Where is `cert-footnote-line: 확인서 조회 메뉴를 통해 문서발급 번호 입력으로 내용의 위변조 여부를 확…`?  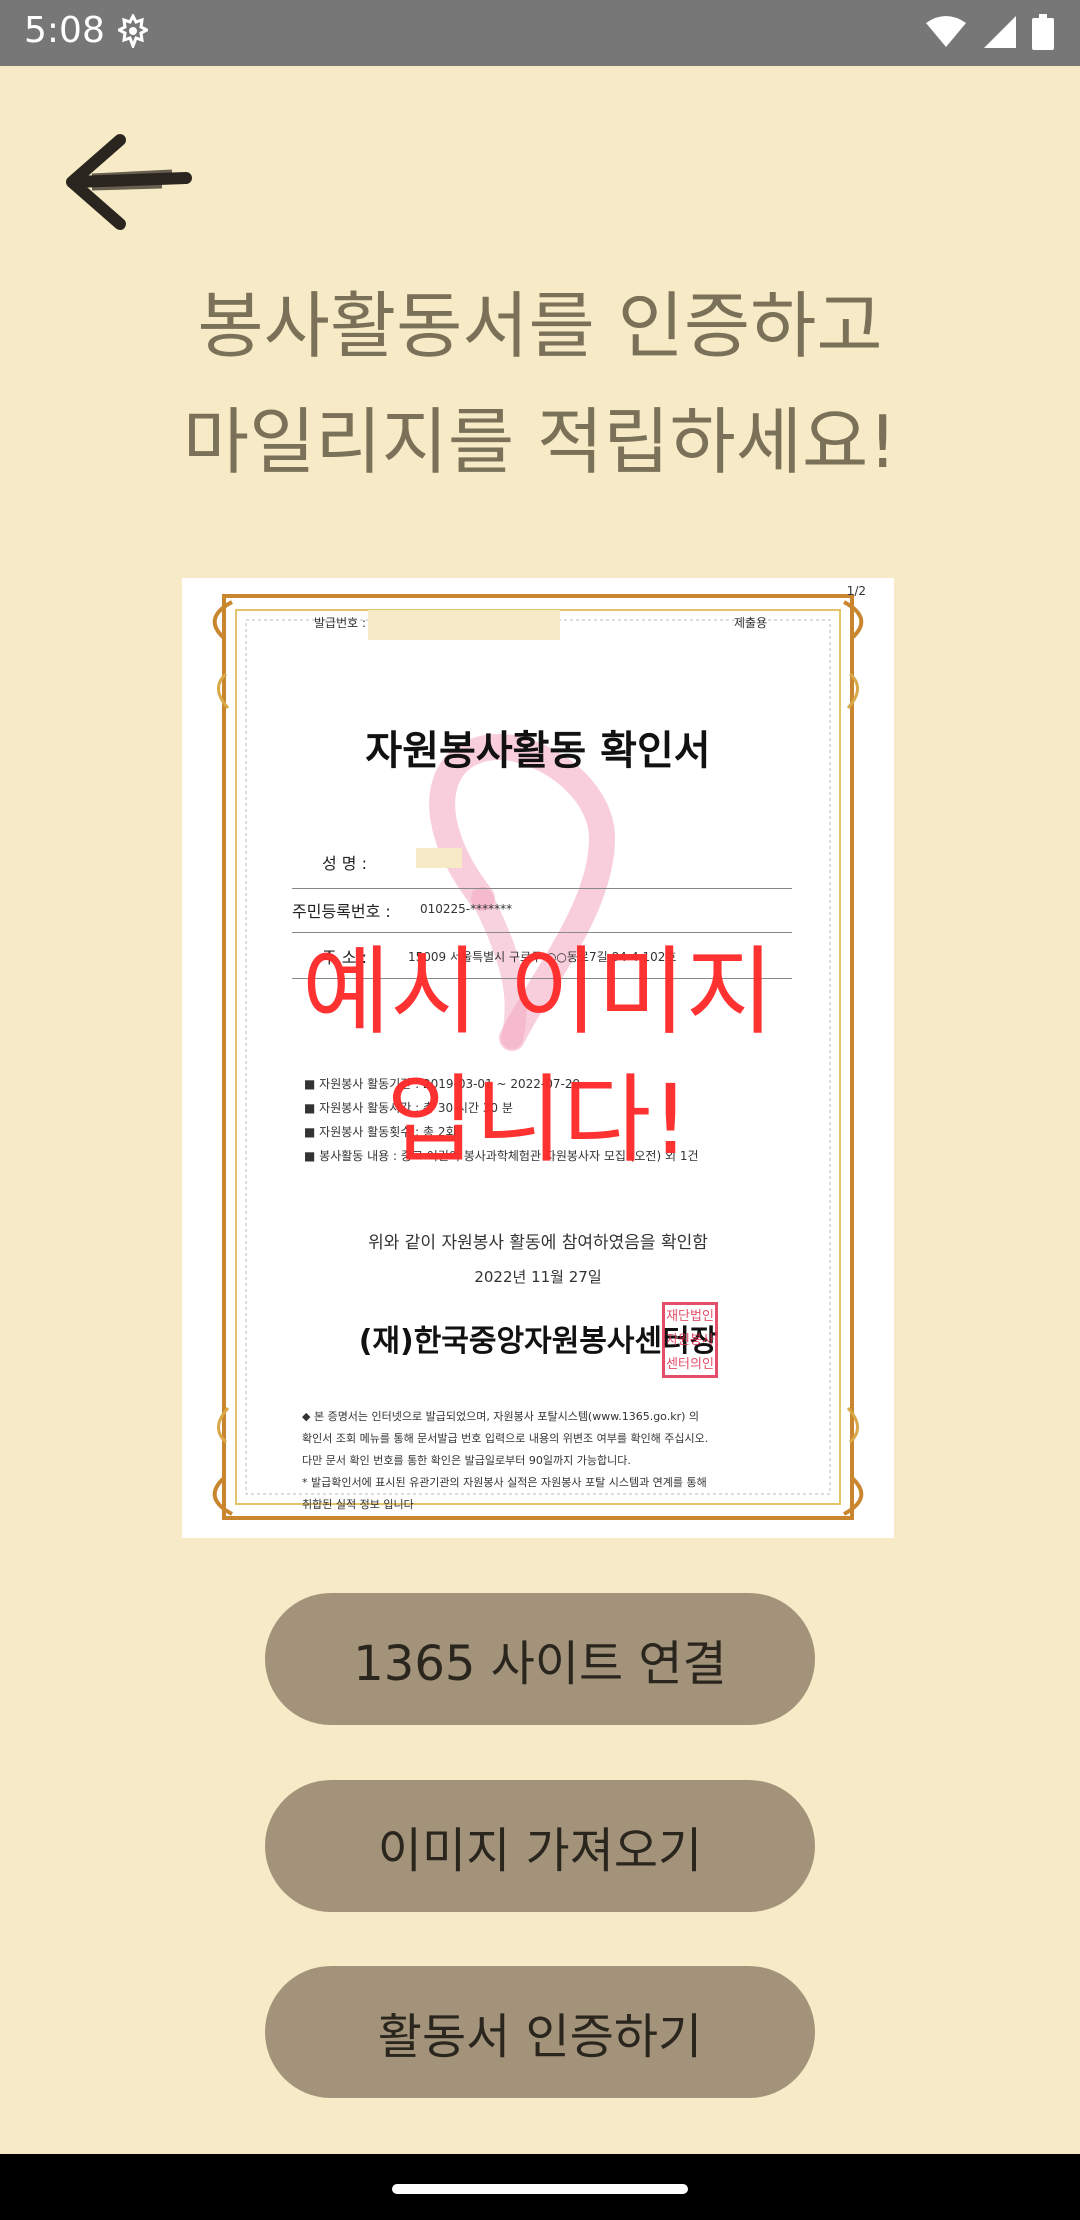
cert-footnote-line: 확인서 조회 메뉴를 통해 문서발급 번호 입력으로 내용의 위변조 여부를 확… is located at coordinates (505, 1438).